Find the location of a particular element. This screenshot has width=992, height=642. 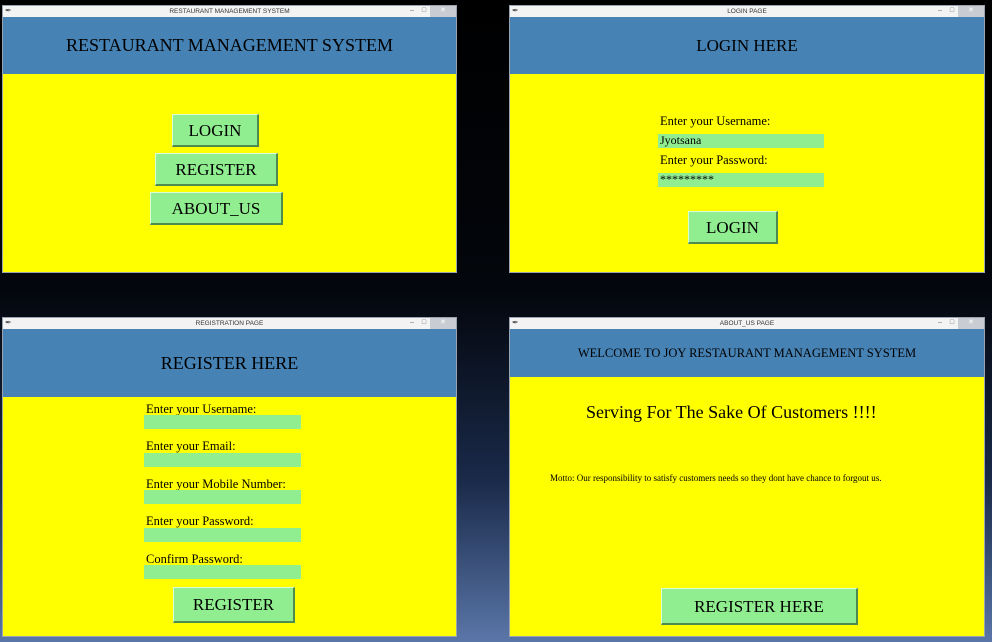

window-title: REGISTRATION PAGE is located at coordinates (229, 323).